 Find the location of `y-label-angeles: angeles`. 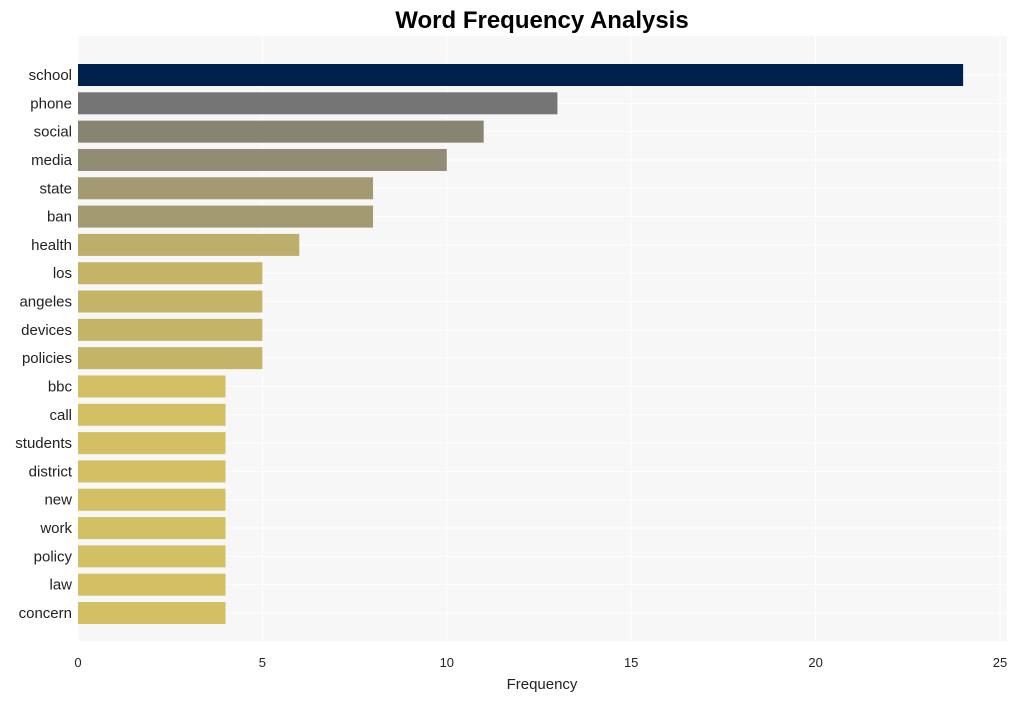

y-label-angeles: angeles is located at coordinates (45, 302).